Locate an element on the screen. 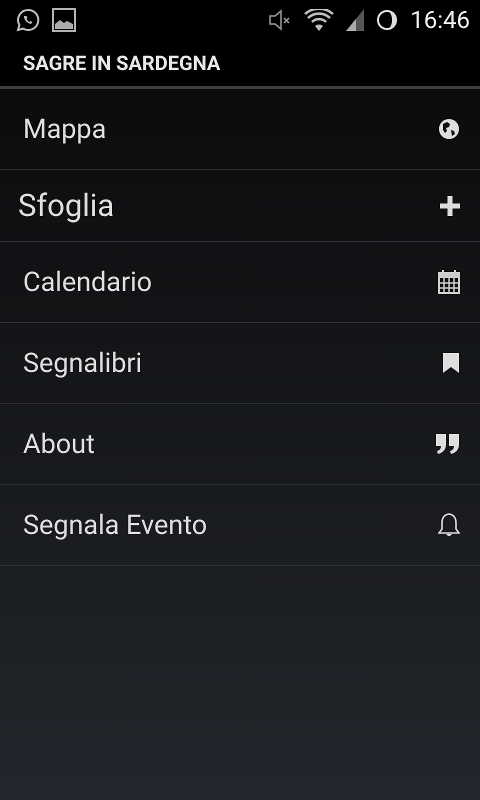  chat-icon is located at coordinates (28, 20).